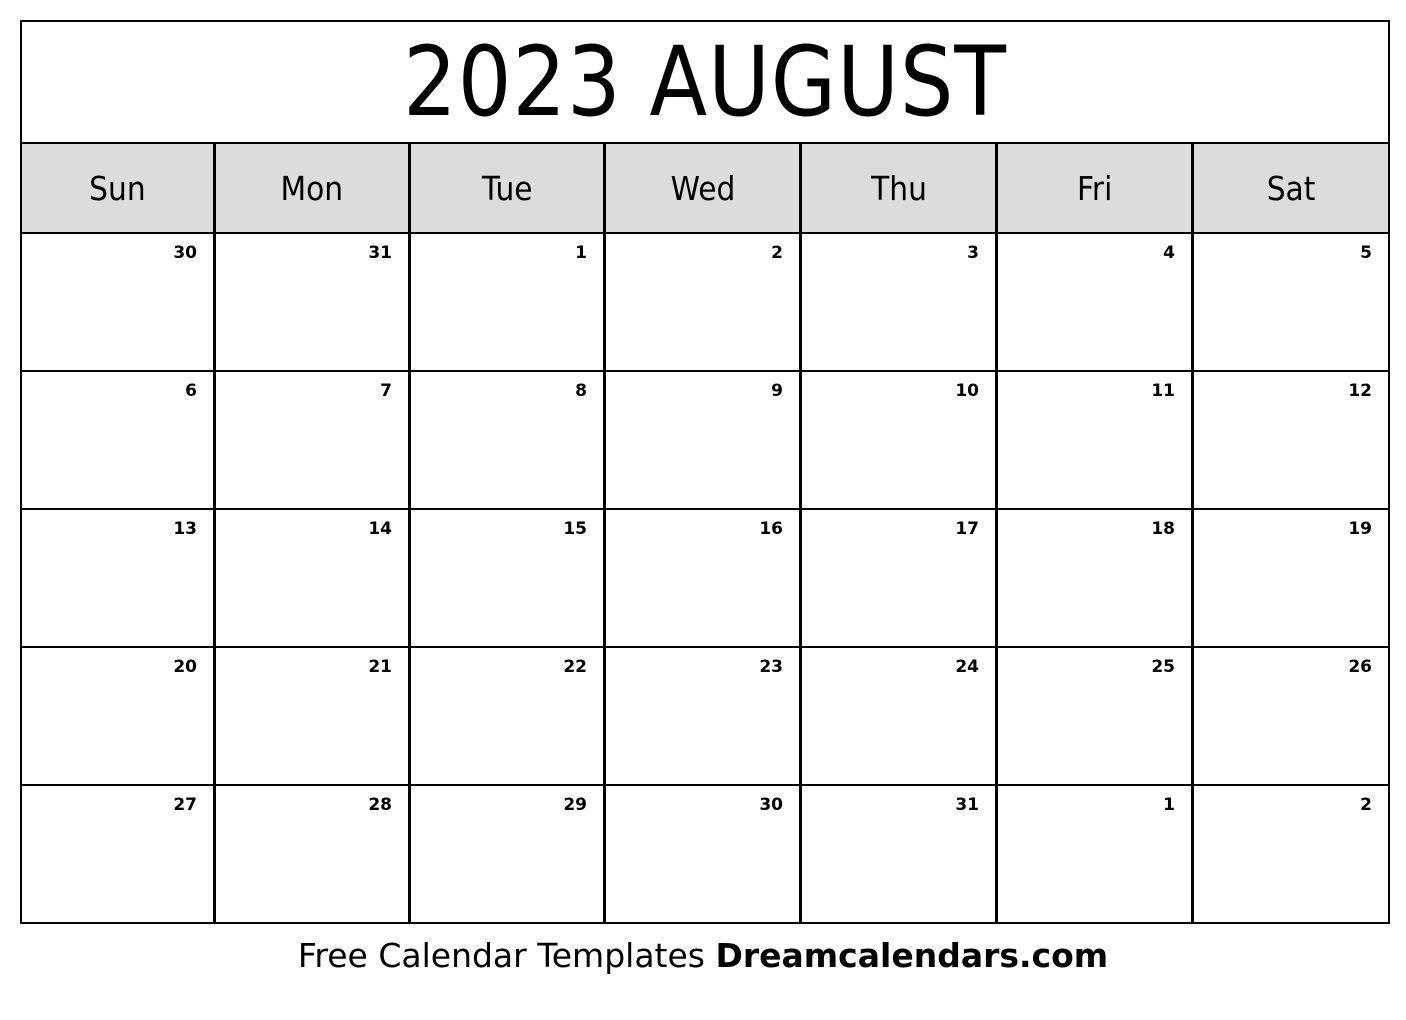 Image resolution: width=1406 pixels, height=1020 pixels. What do you see at coordinates (777, 391) in the screenshot?
I see `day-number: 9` at bounding box center [777, 391].